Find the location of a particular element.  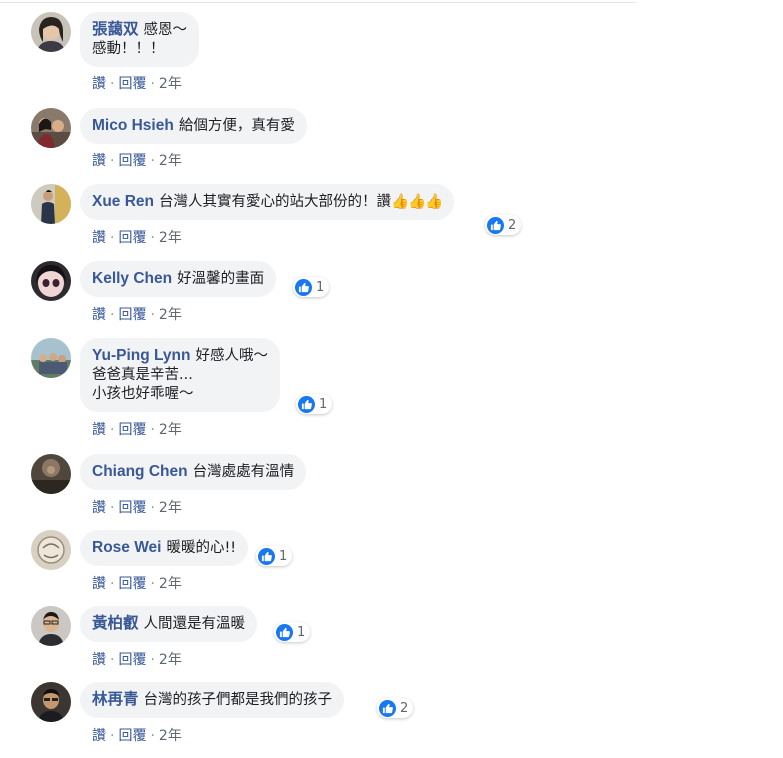

comment-text: 感恩～ is located at coordinates (165, 30).